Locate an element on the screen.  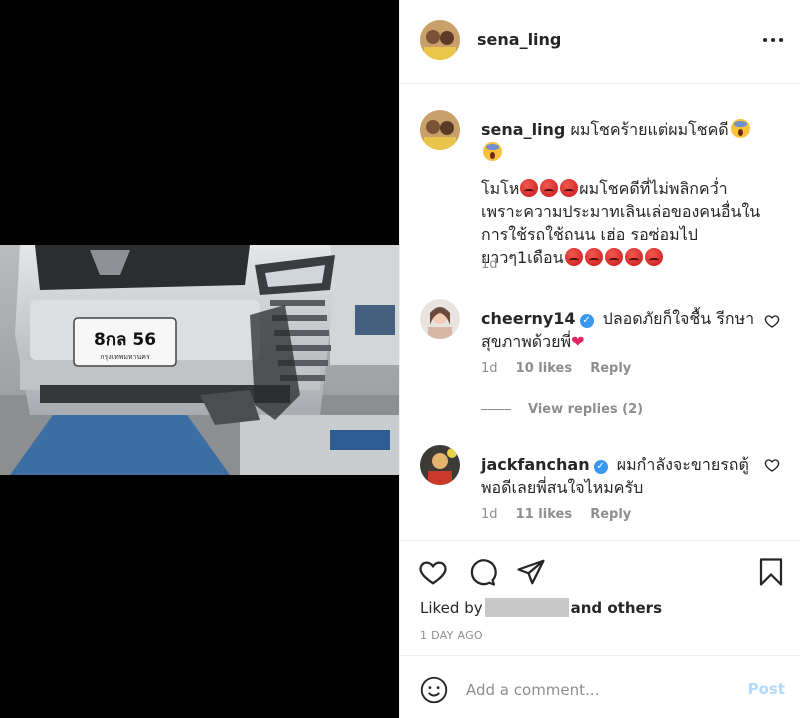
post-actions: Liked by and others 1 DAY AGO is located at coordinates (600, 597).